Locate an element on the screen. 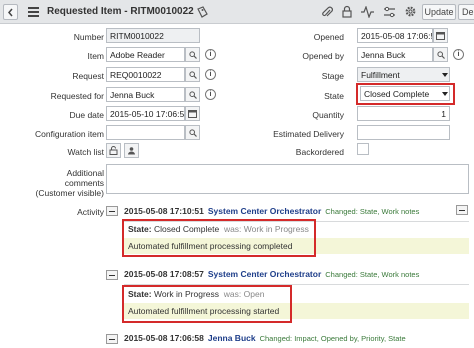  additional-comments-textarea is located at coordinates (287, 179).